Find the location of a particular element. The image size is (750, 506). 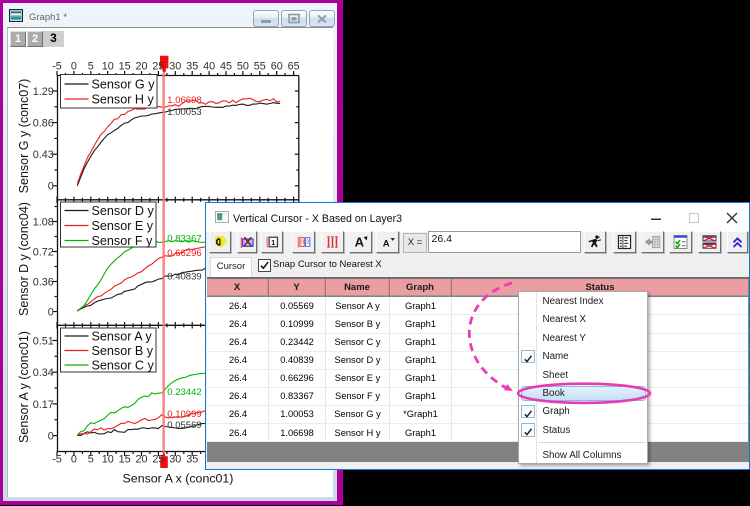

svg-text: 1.00053 is located at coordinates (184, 112).